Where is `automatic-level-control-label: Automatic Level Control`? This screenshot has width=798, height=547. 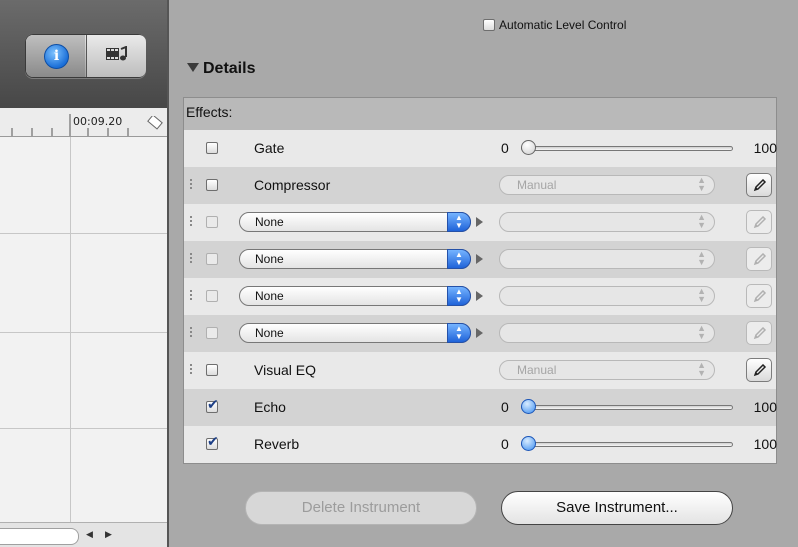 automatic-level-control-label: Automatic Level Control is located at coordinates (563, 25).